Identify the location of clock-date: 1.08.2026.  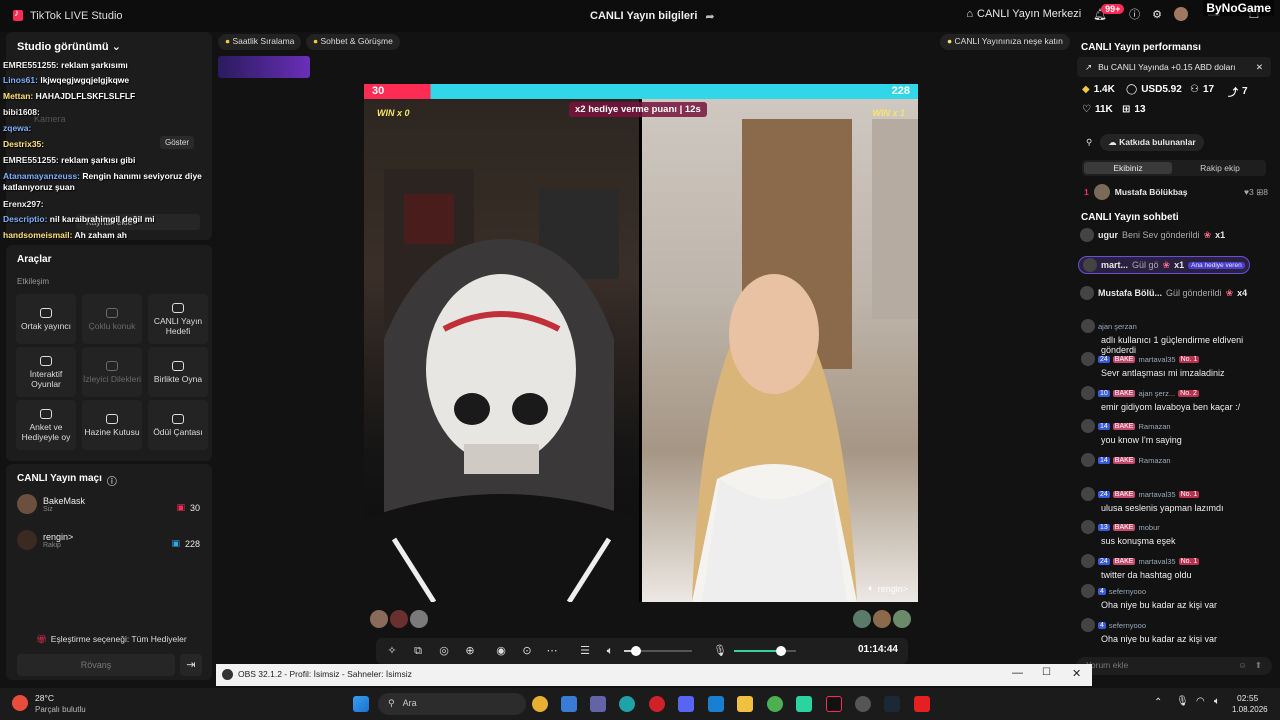
(1250, 709).